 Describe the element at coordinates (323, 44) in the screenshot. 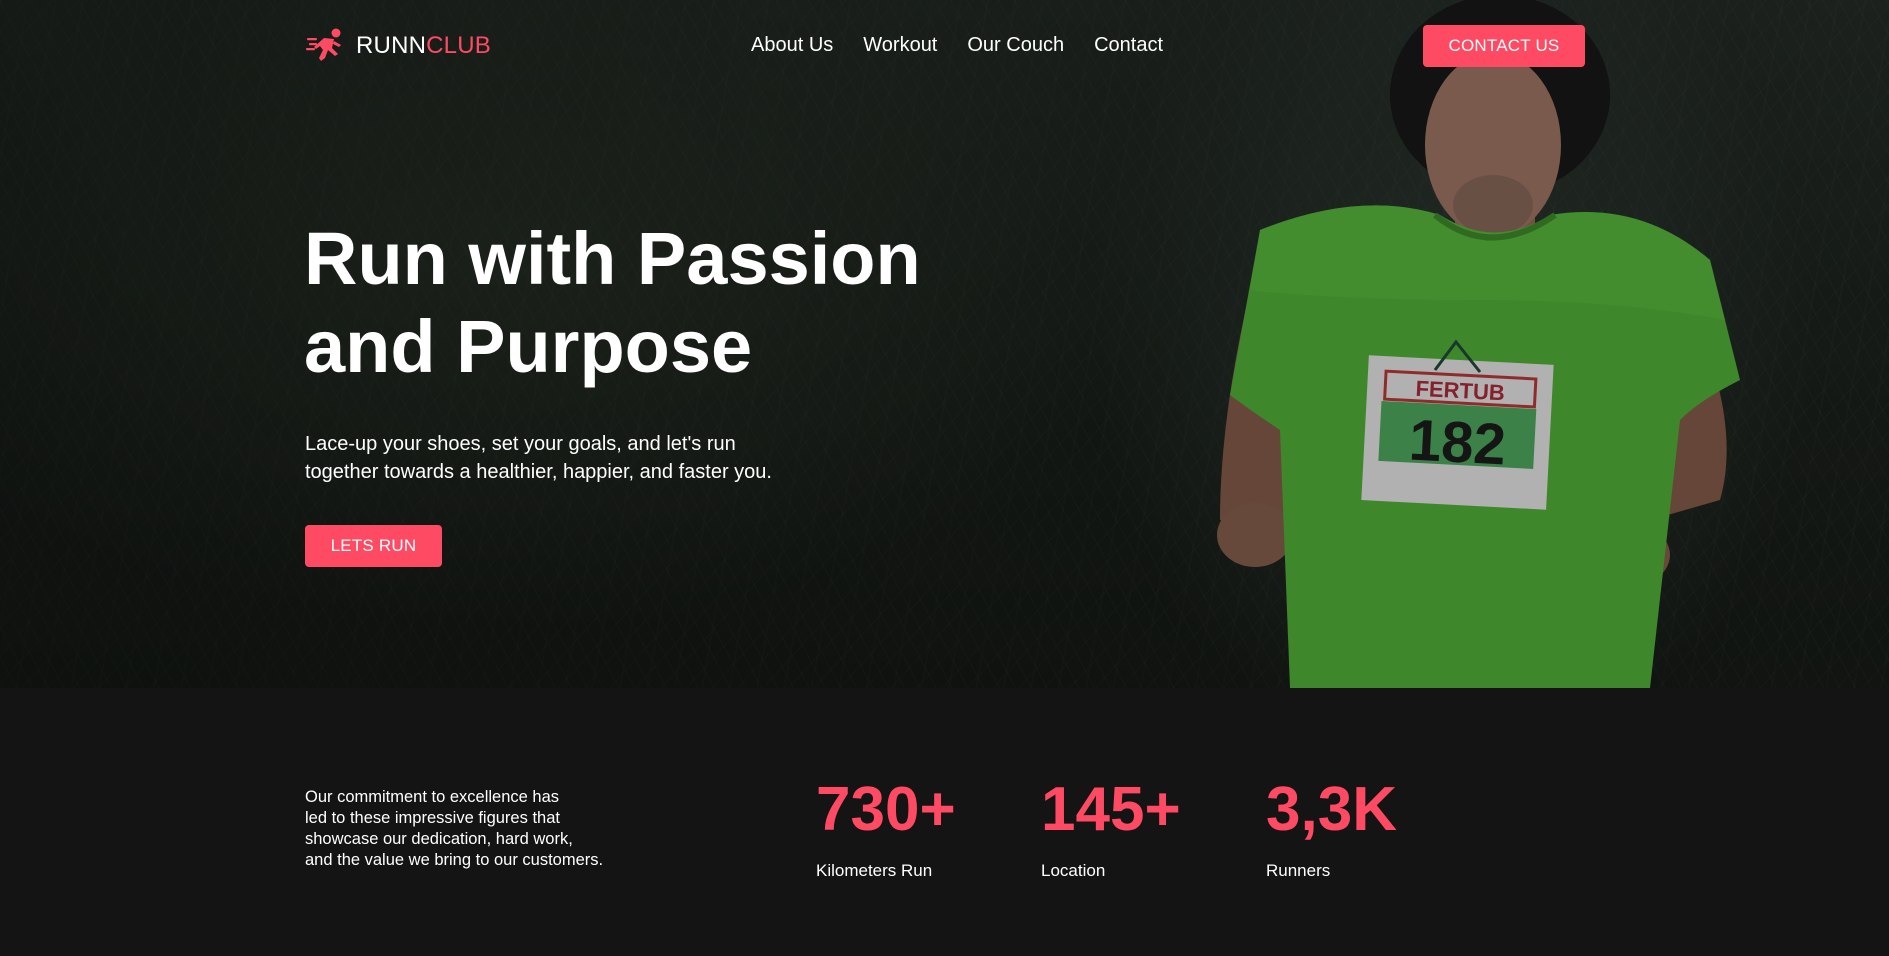

I see `running-person-icon` at that location.